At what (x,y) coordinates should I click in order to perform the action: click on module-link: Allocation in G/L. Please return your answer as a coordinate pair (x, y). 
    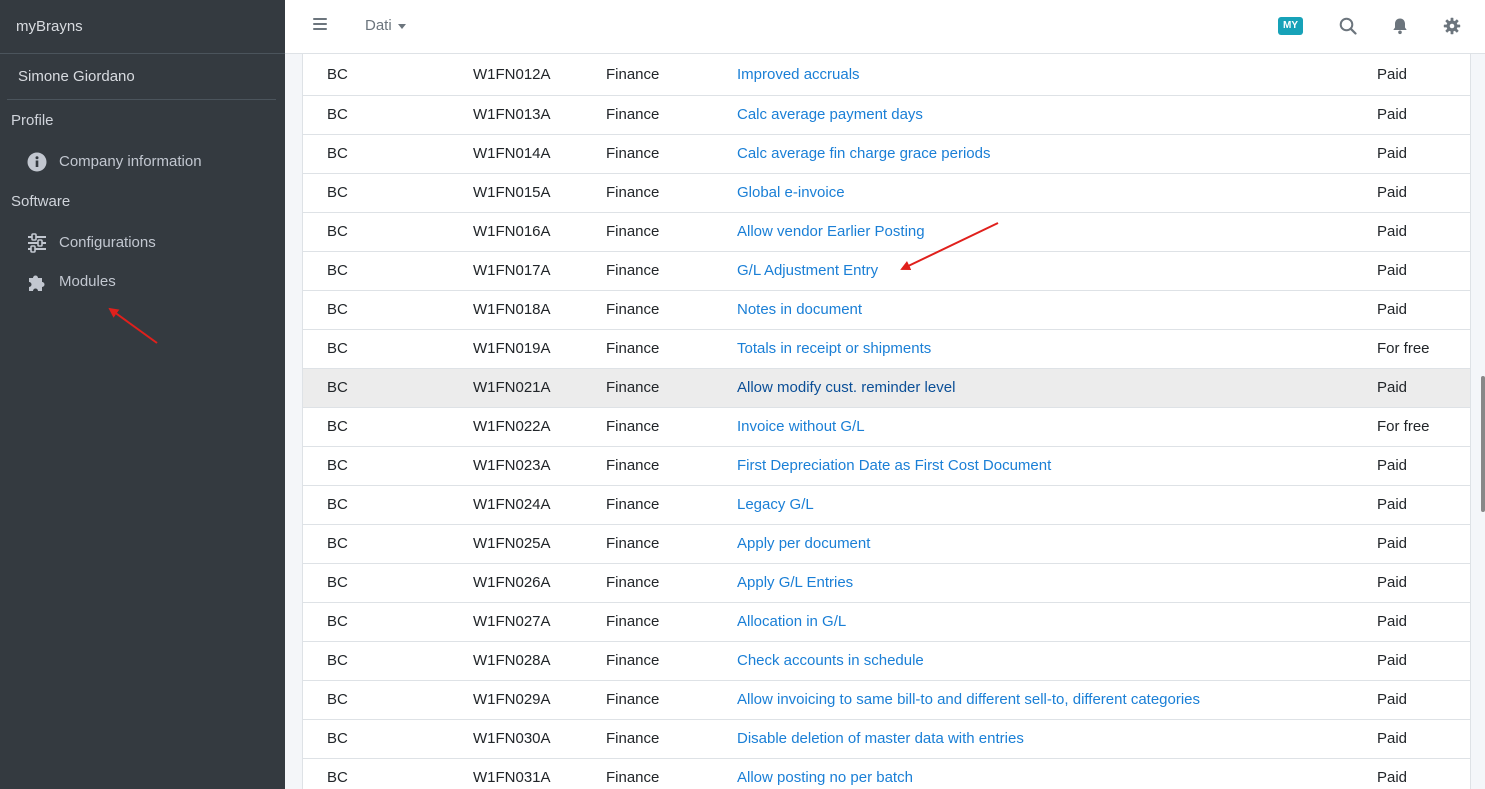
    Looking at the image, I should click on (791, 621).